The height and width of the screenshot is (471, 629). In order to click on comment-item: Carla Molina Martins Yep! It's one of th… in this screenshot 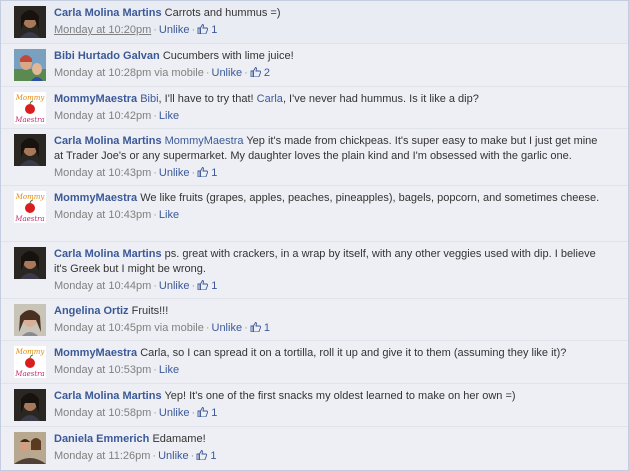, I will do `click(314, 405)`.